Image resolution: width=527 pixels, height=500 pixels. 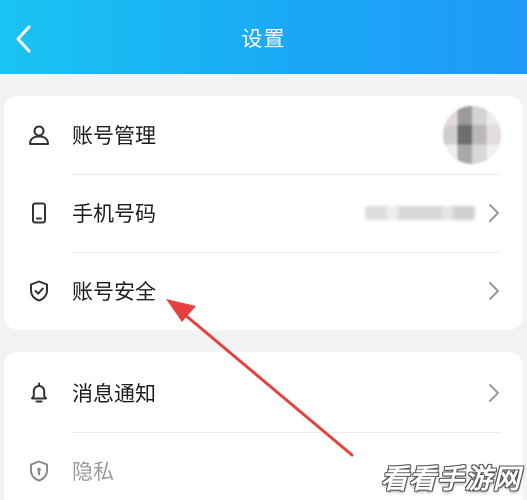 I want to click on account-management-label: 账号管理, so click(x=114, y=136).